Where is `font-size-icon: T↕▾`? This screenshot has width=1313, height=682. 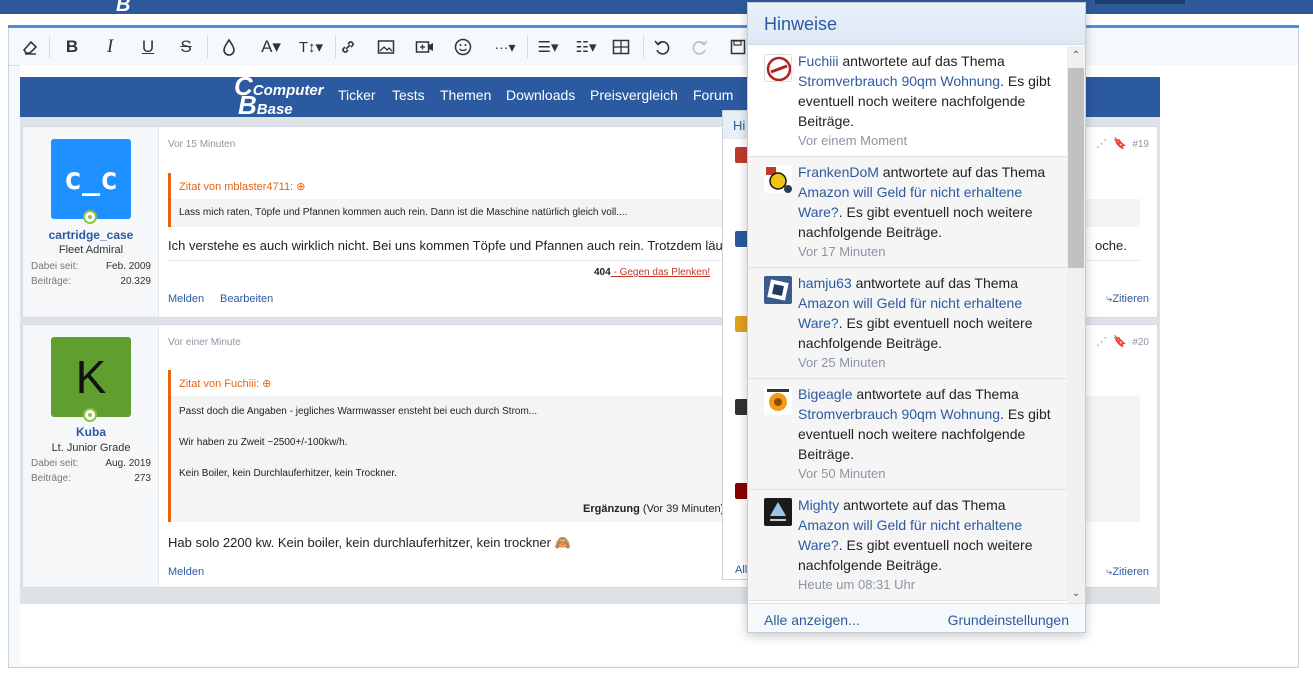 font-size-icon: T↕▾ is located at coordinates (311, 47).